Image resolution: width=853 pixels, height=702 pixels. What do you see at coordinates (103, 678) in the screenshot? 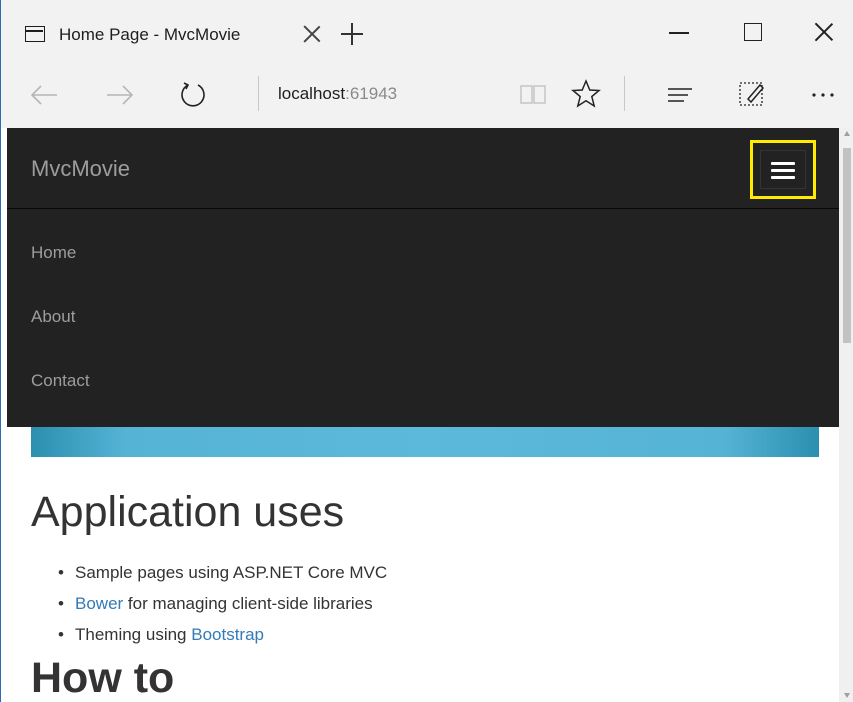
I see `next-section-heading: How to` at bounding box center [103, 678].